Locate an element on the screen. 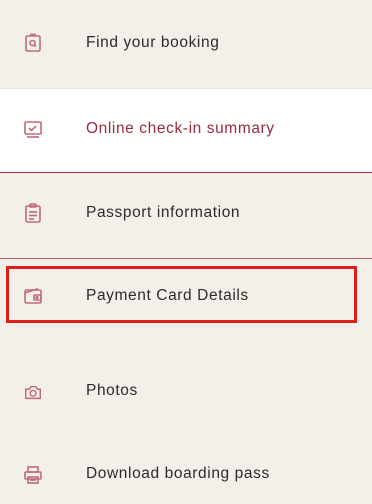 This screenshot has width=372, height=504. sidebar-item-label: Photos is located at coordinates (112, 390).